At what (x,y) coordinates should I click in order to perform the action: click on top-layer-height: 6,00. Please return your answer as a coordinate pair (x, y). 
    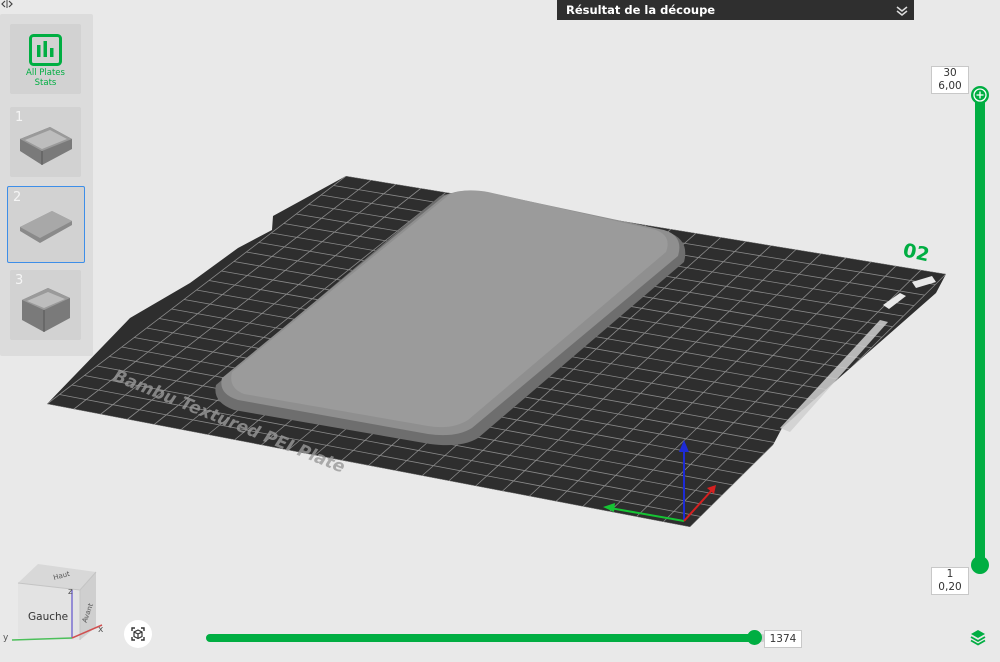
    Looking at the image, I should click on (950, 86).